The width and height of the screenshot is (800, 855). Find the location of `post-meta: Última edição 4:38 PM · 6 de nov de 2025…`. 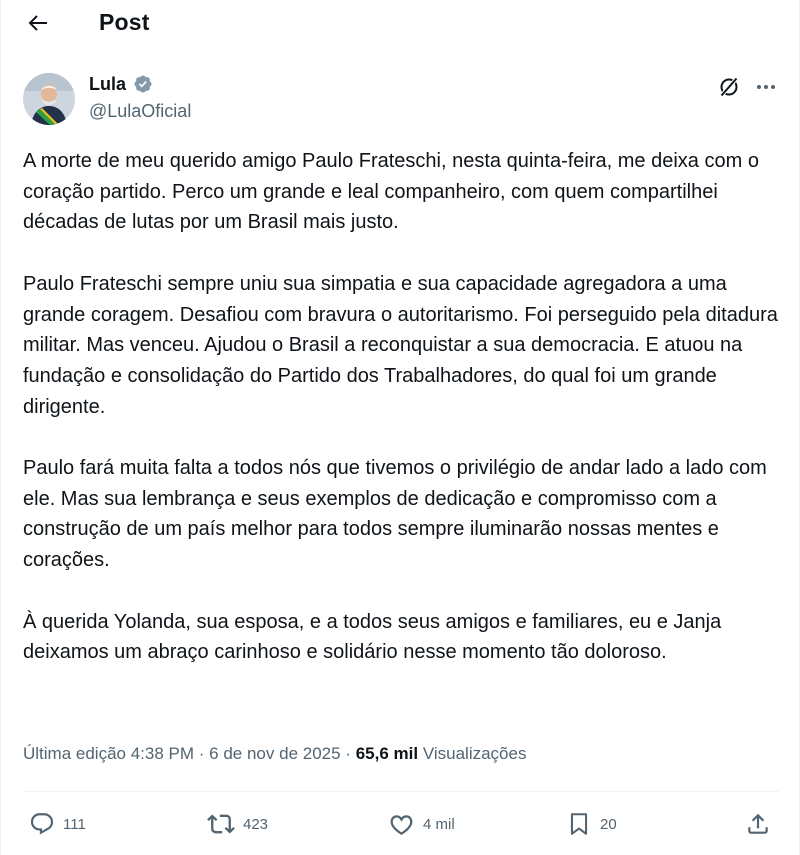

post-meta: Última edição 4:38 PM · 6 de nov de 2025… is located at coordinates (403, 754).